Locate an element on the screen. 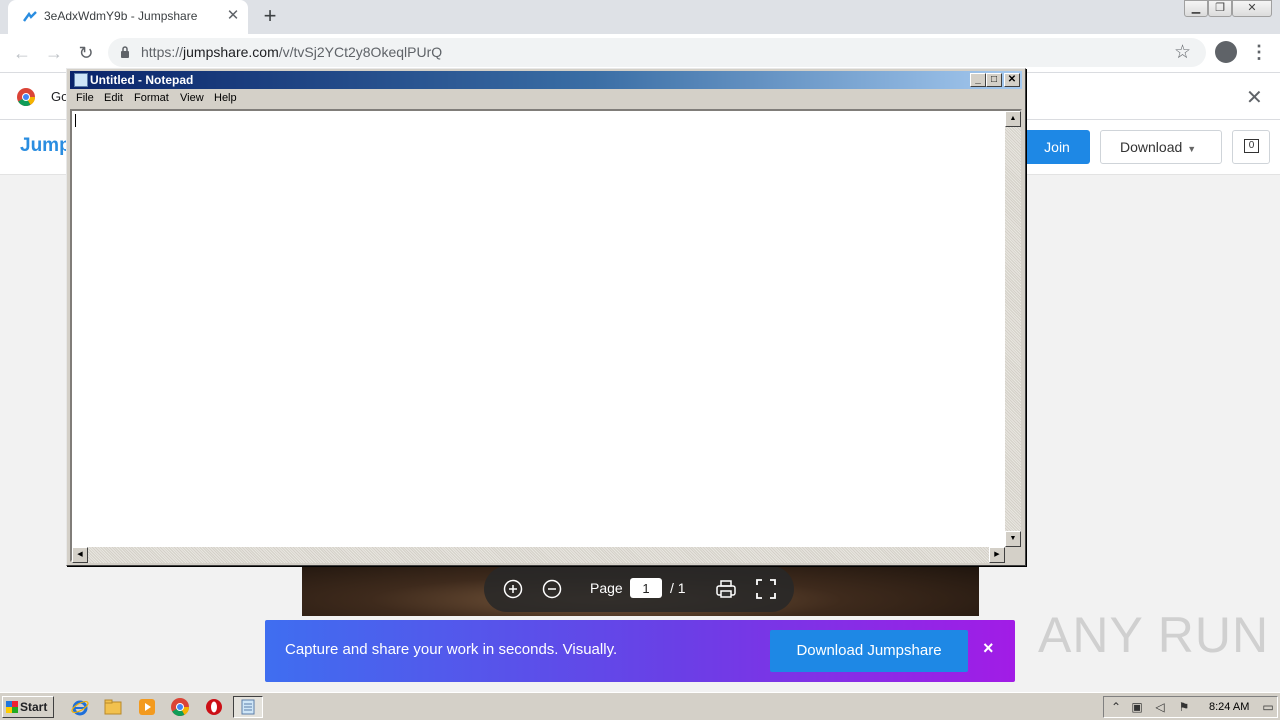  comments-button: 0 is located at coordinates (1251, 147).